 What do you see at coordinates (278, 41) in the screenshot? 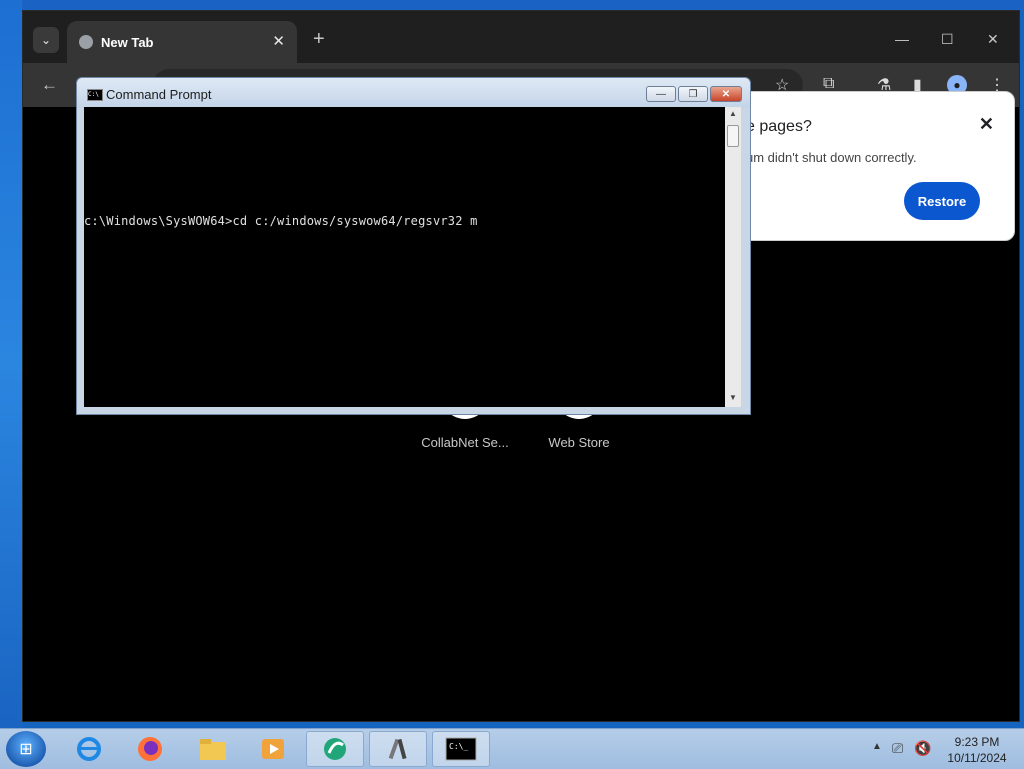
I see `tab-close-icon: ✕` at bounding box center [278, 41].